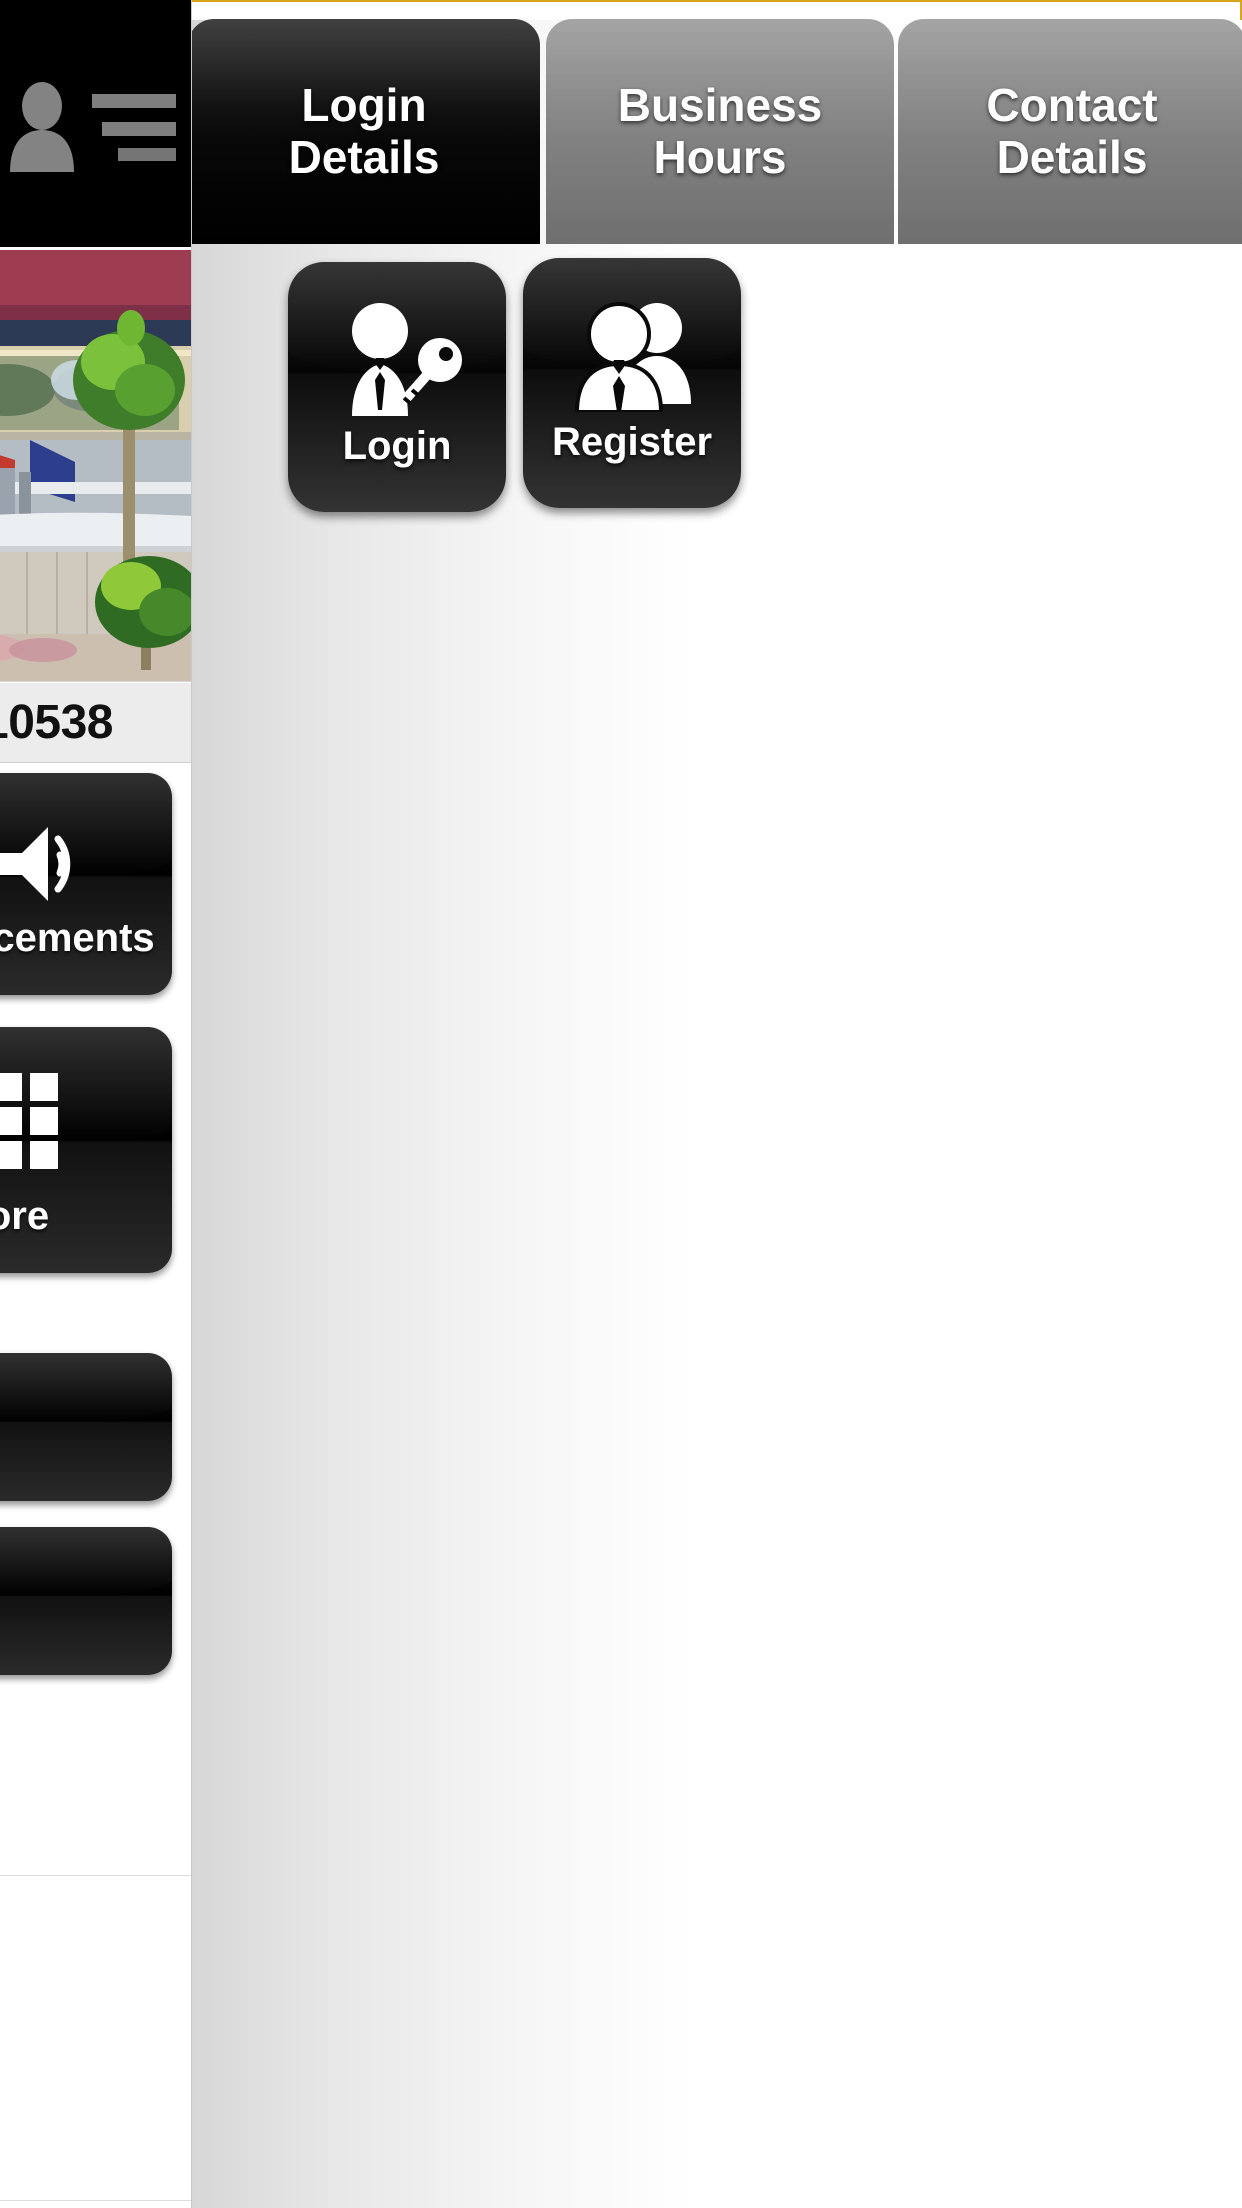 Image resolution: width=1242 pixels, height=2208 pixels. What do you see at coordinates (364, 104) in the screenshot?
I see `tab-login-details-line1: Login` at bounding box center [364, 104].